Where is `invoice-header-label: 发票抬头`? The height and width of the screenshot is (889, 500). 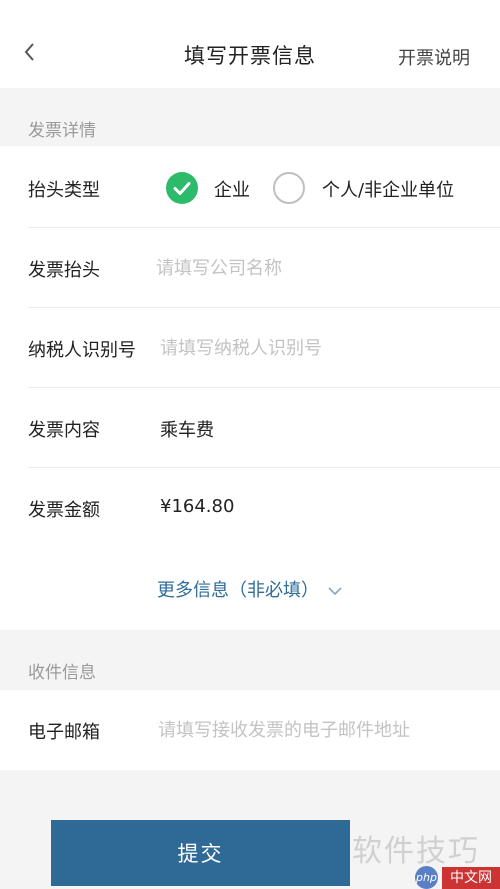
invoice-header-label: 发票抬头 is located at coordinates (64, 270).